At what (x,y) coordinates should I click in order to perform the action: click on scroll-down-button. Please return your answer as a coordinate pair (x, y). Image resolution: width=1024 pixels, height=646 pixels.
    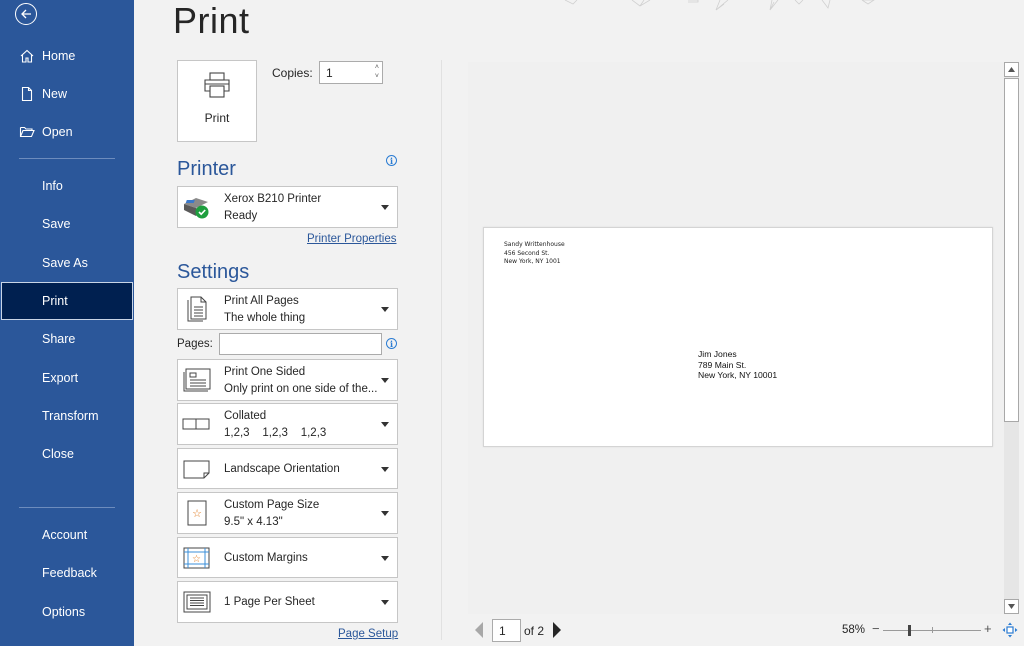
    Looking at the image, I should click on (1011, 606).